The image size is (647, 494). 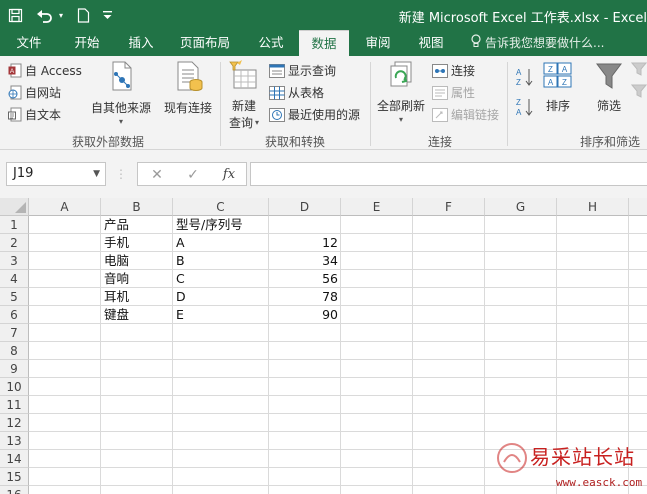 I want to click on row-header: 3, so click(x=14, y=261).